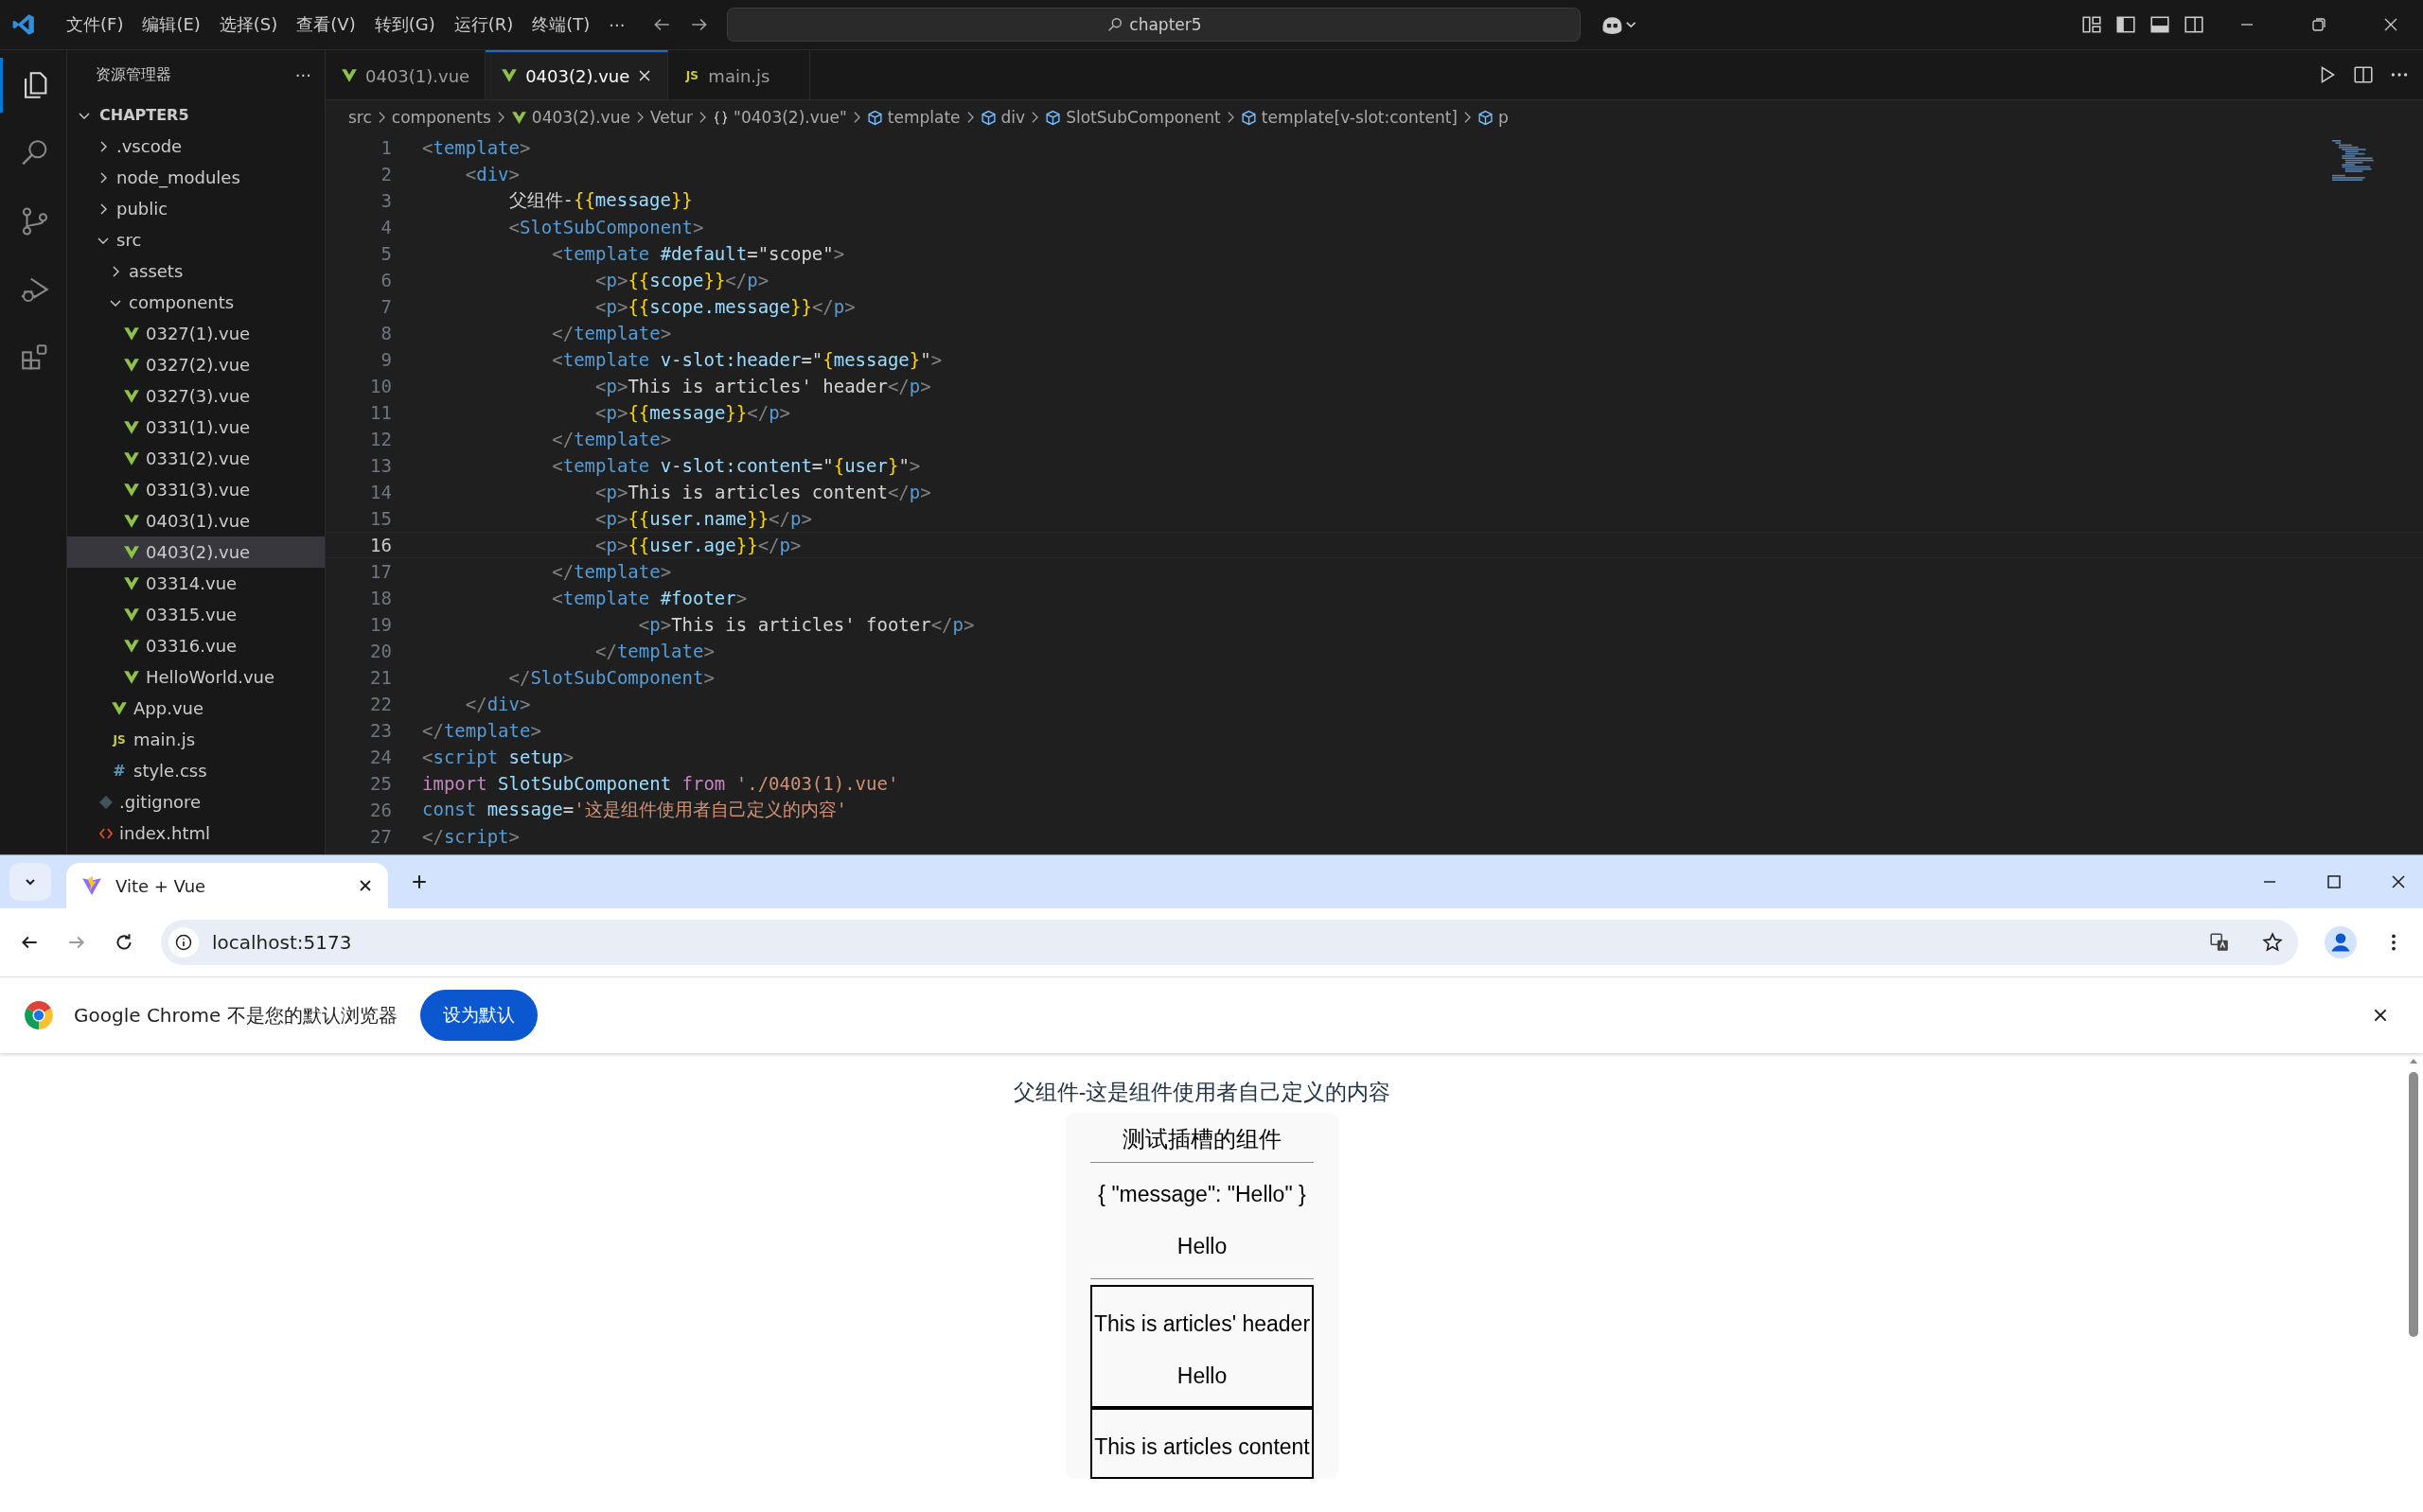 The height and width of the screenshot is (1512, 2423). Describe the element at coordinates (196, 178) in the screenshot. I see `tree-item: node_modules` at that location.